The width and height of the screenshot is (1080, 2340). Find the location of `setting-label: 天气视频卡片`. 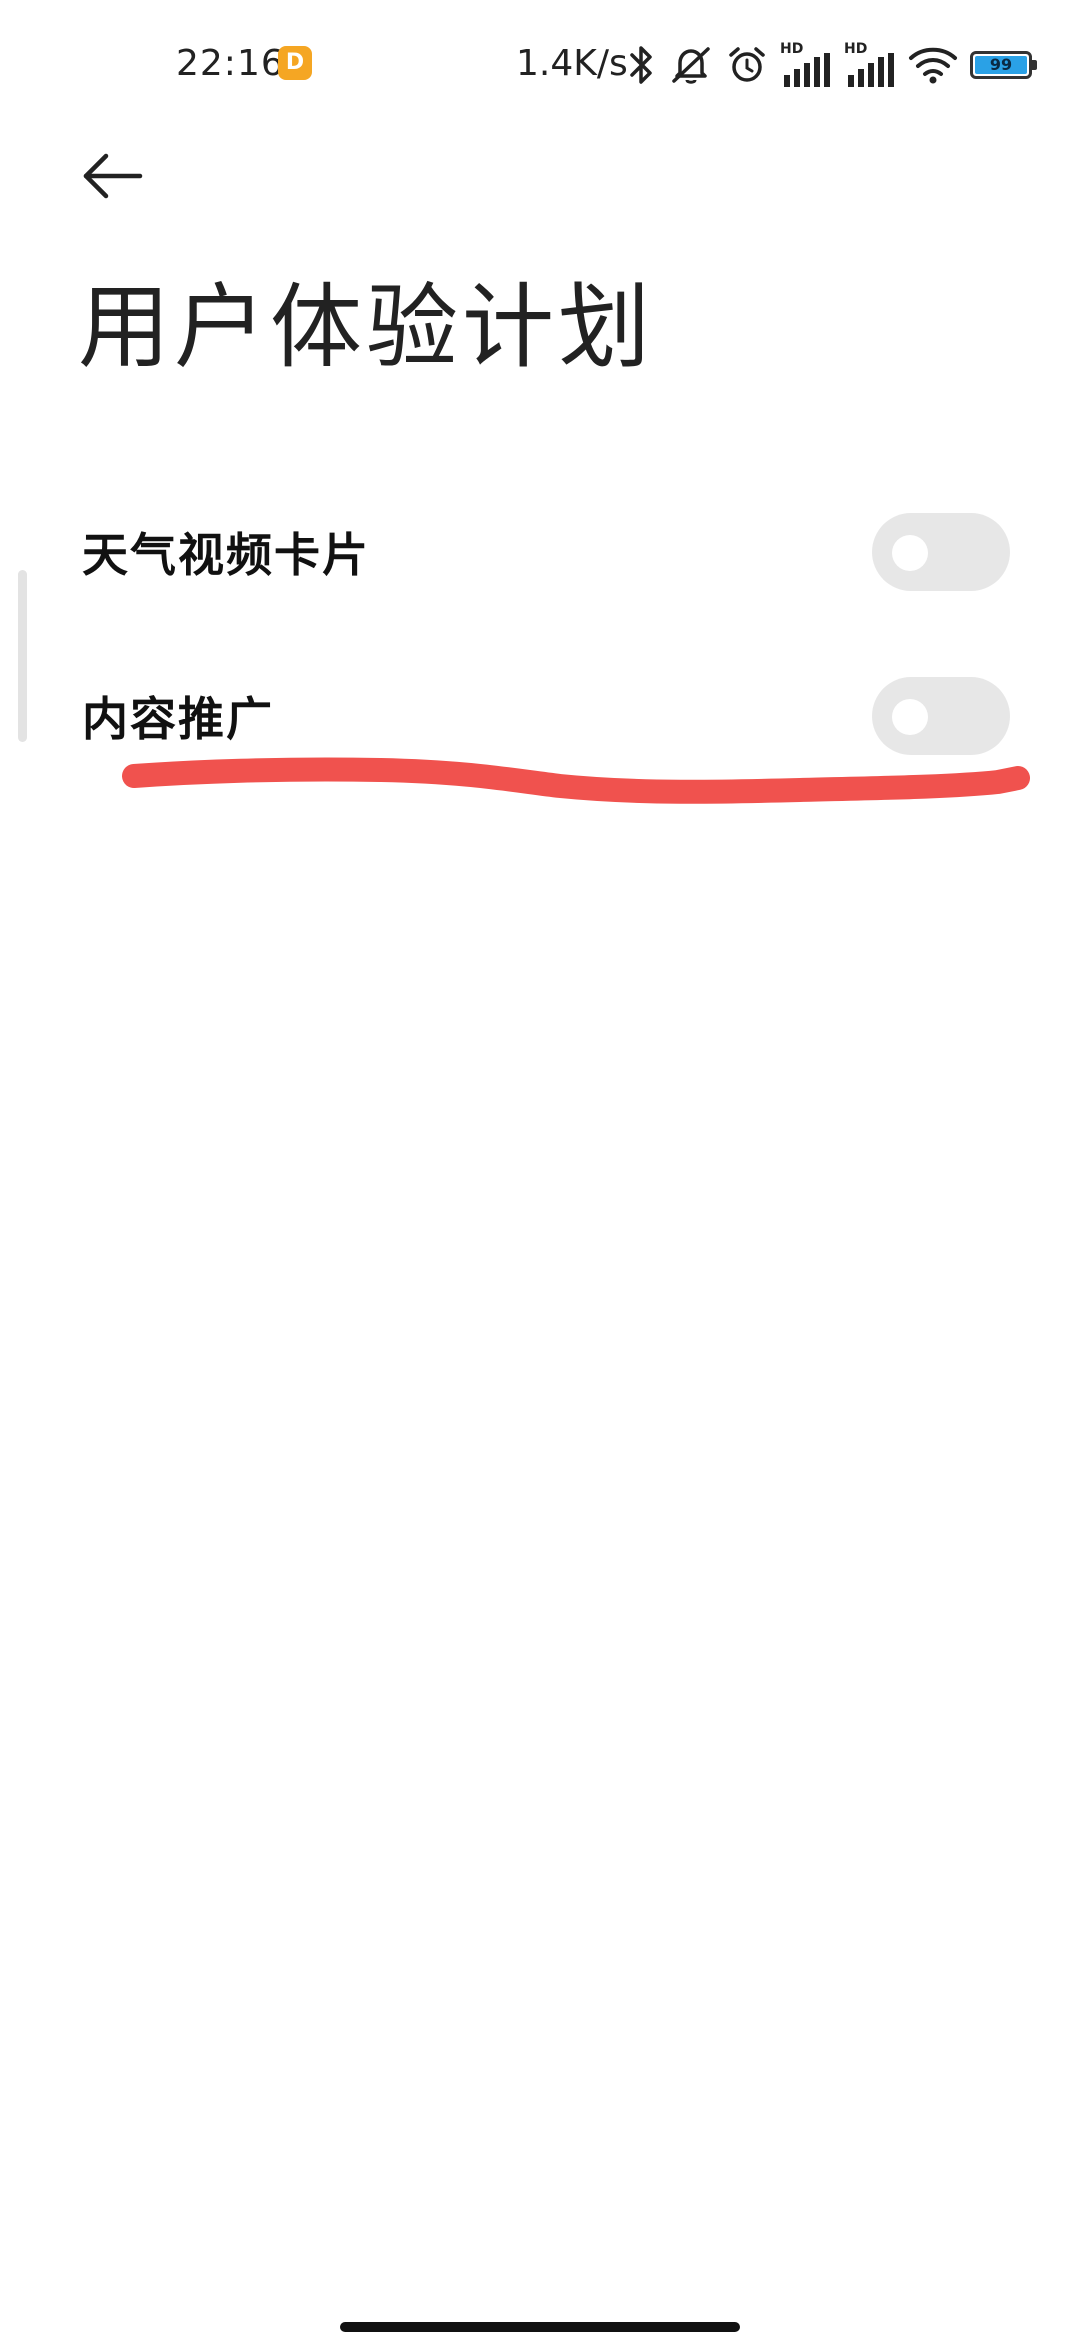

setting-label: 天气视频卡片 is located at coordinates (226, 555).